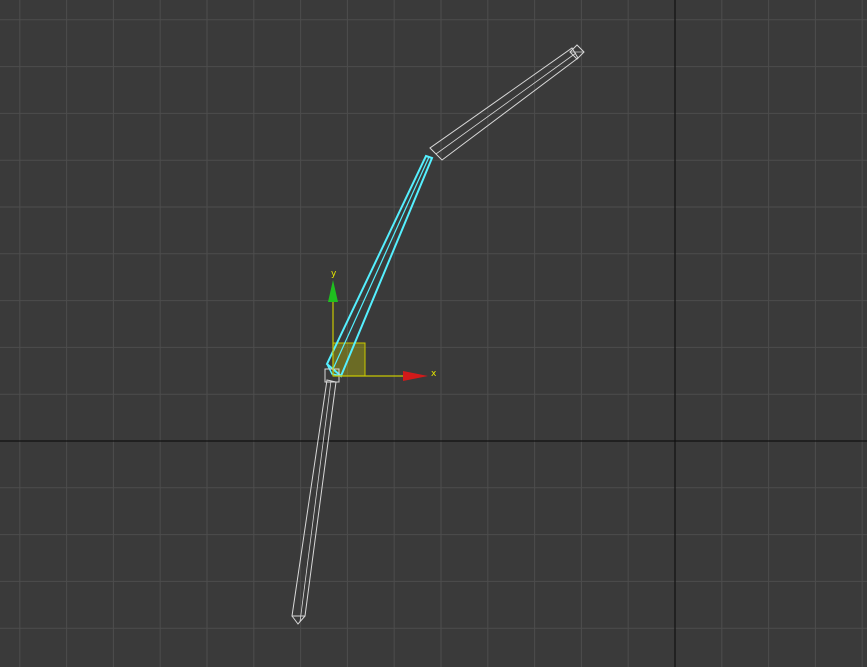  I want to click on gizmo-x-label: x, so click(434, 374).